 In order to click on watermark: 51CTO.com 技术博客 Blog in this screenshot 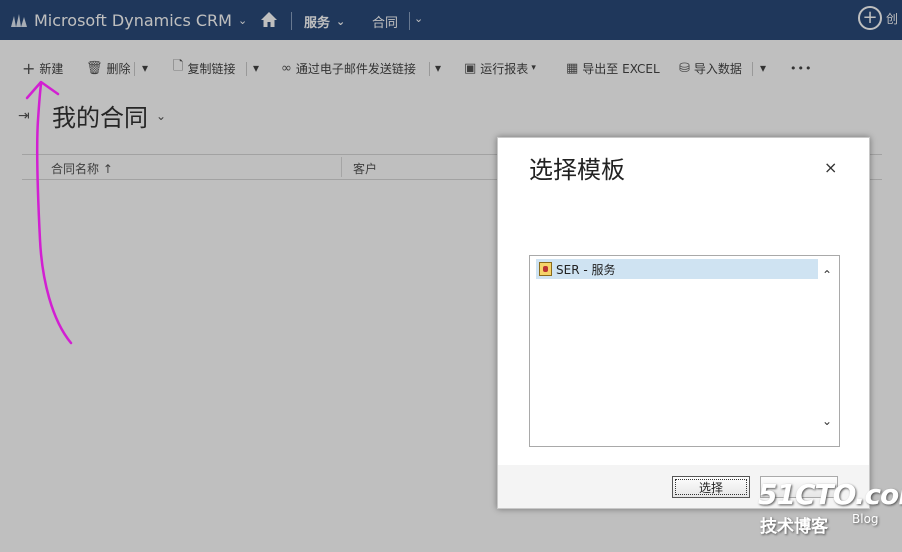, I will do `click(830, 507)`.